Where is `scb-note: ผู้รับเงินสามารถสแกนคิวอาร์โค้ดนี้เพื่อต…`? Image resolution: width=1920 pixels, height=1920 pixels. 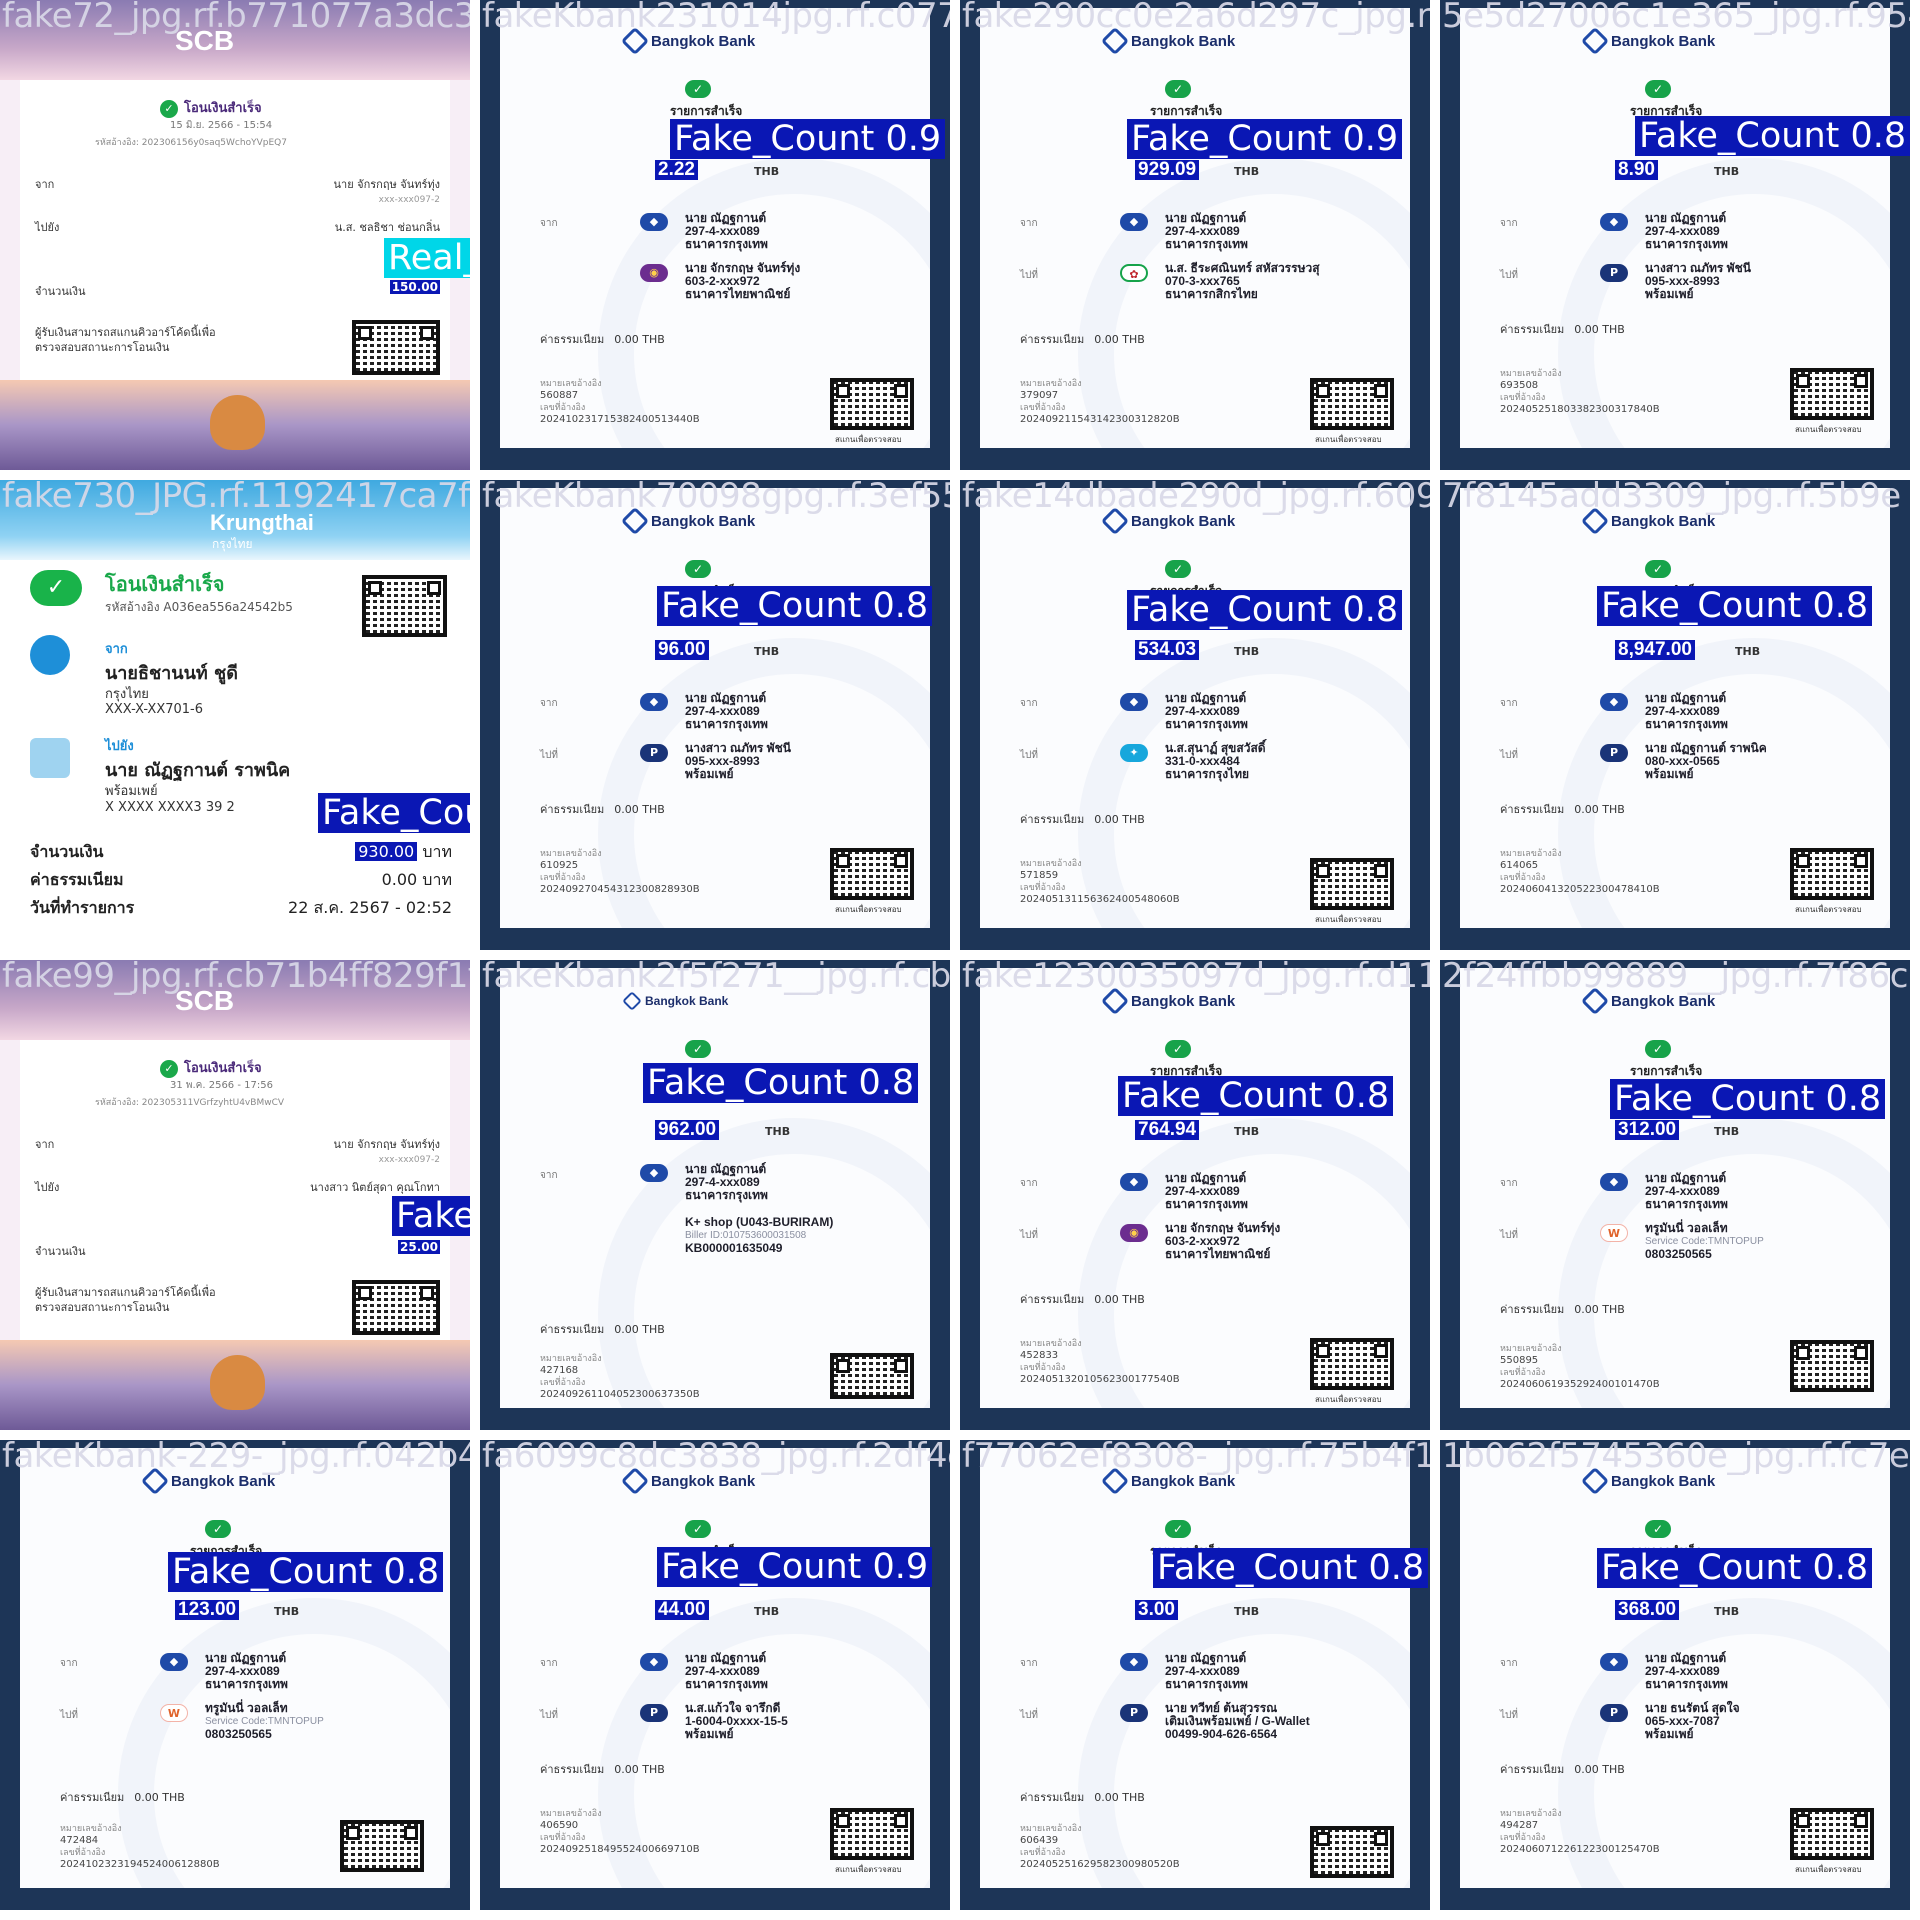 scb-note: ผู้รับเงินสามารถสแกนคิวอาร์โค้ดนี้เพื่อต… is located at coordinates (125, 340).